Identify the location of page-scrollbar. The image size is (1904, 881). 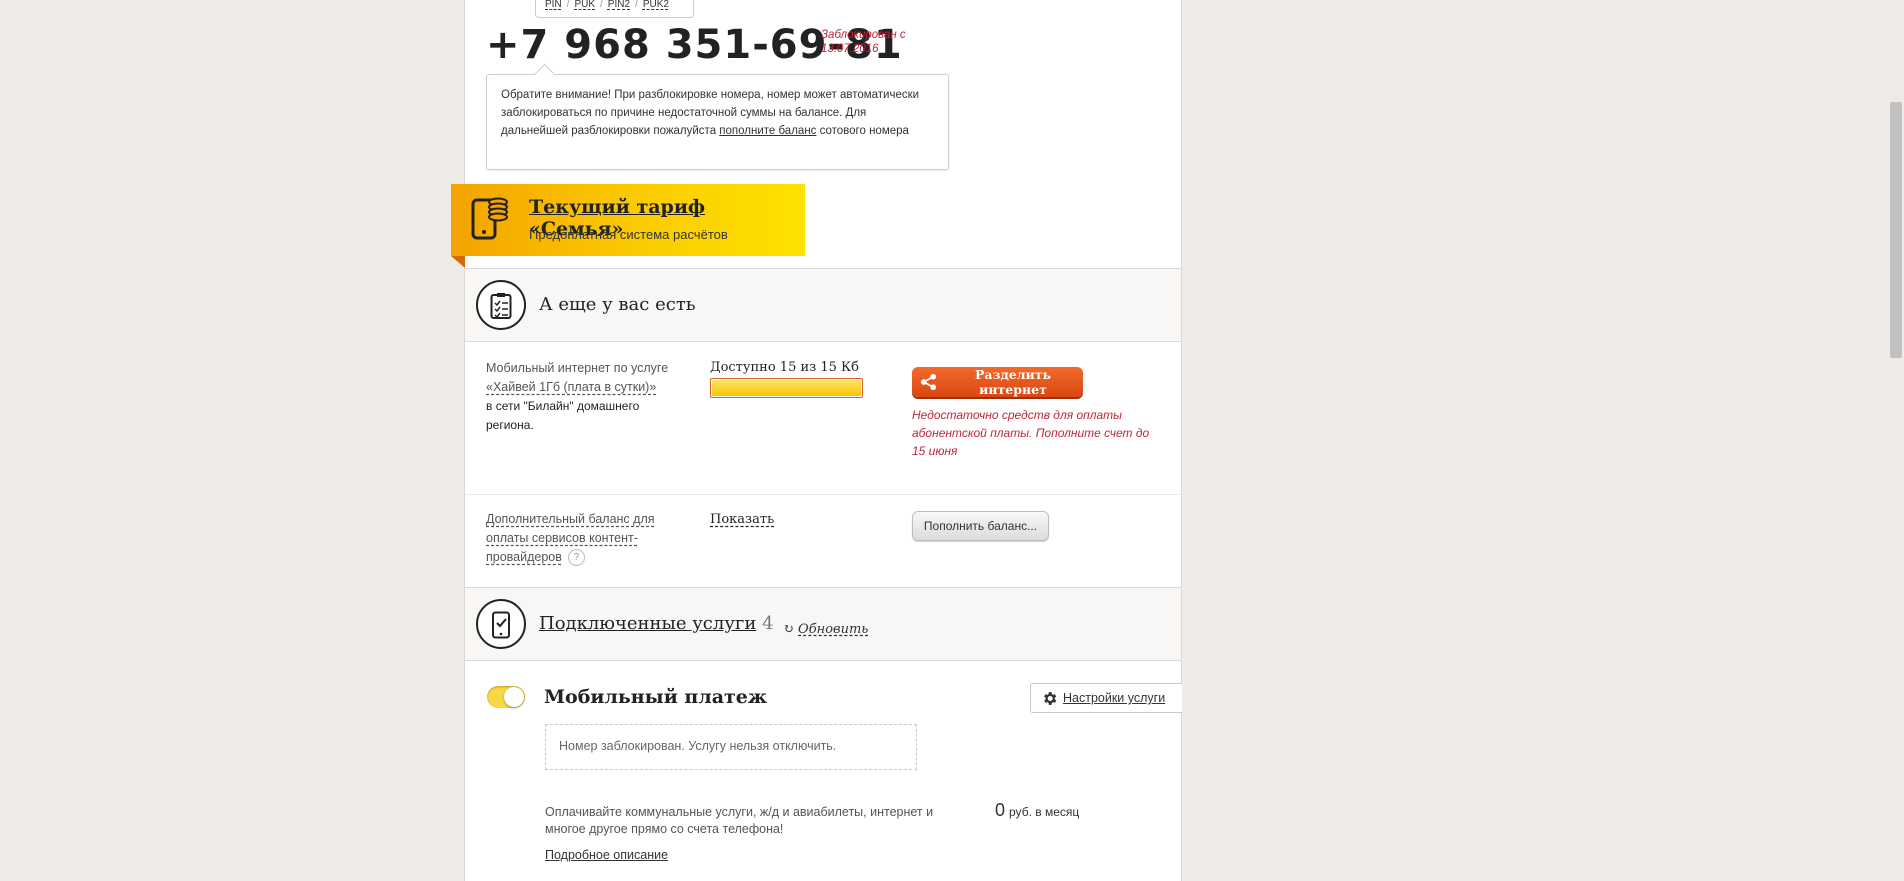
(1895, 440).